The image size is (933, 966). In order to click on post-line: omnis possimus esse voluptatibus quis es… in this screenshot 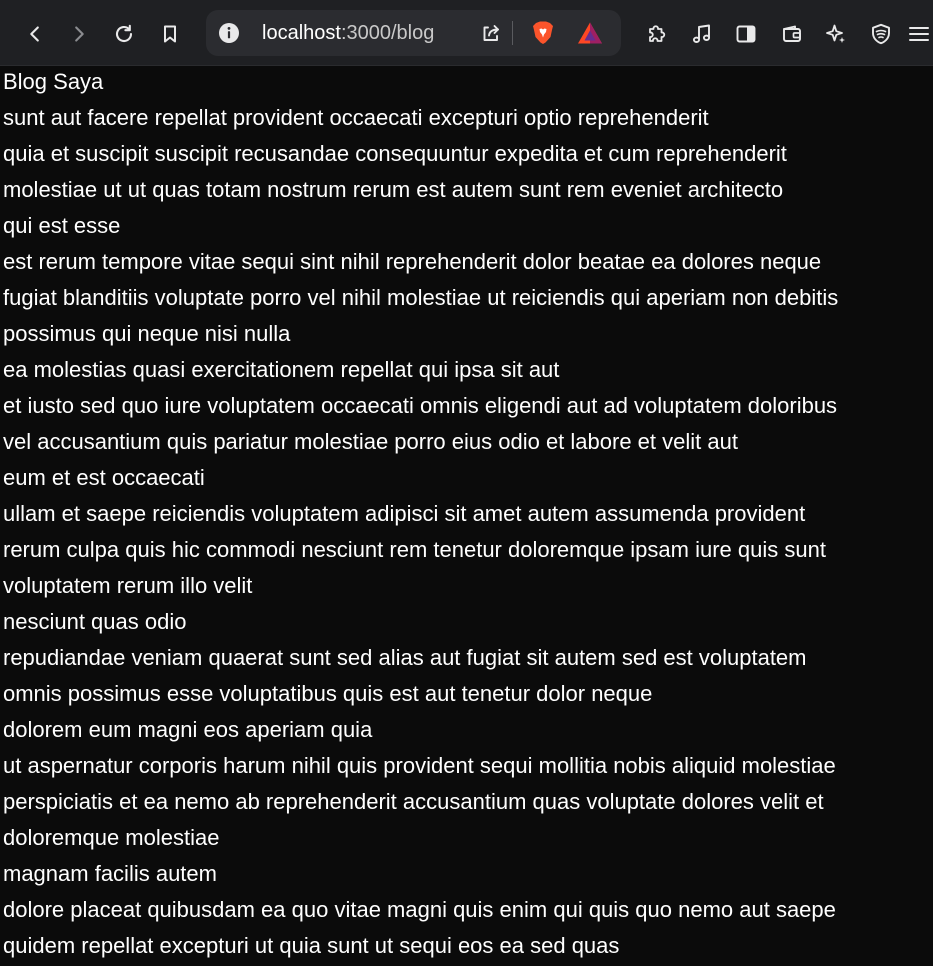, I will do `click(328, 693)`.